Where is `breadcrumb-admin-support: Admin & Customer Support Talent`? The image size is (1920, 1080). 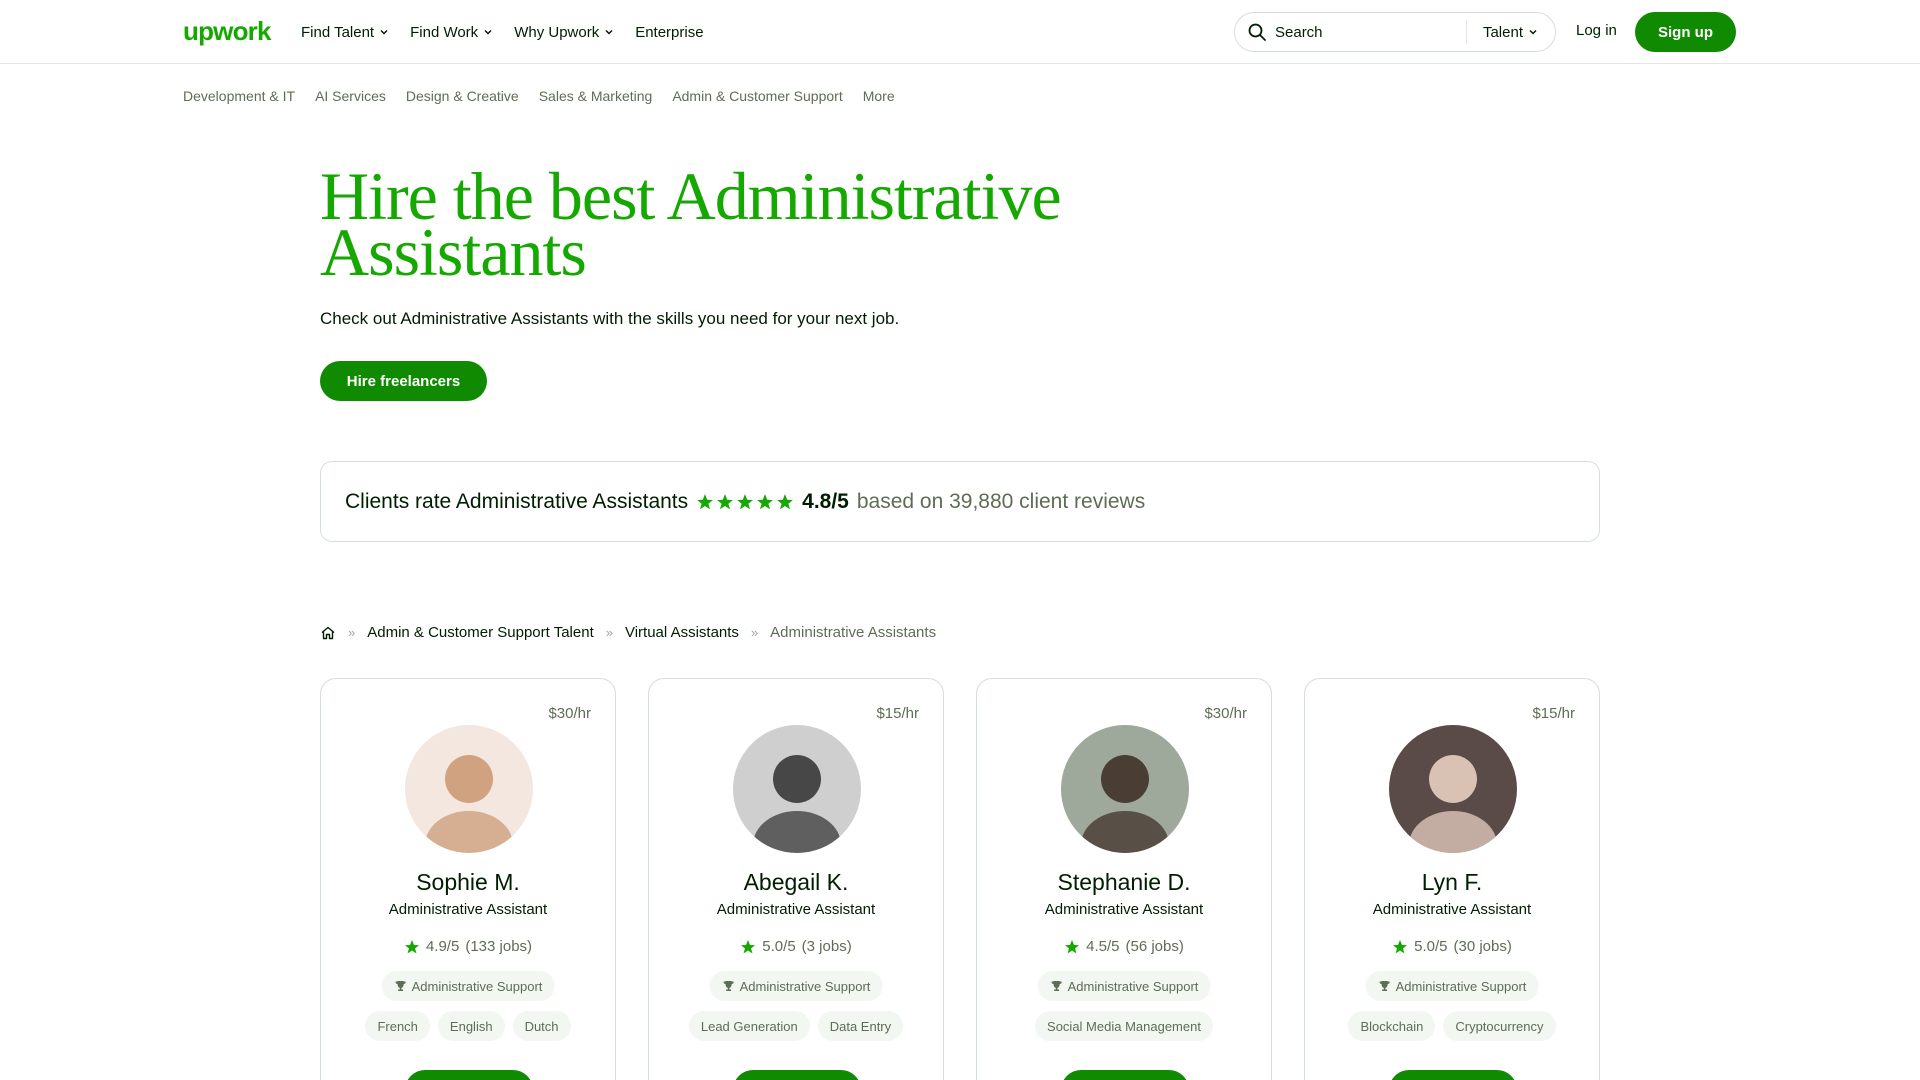
breadcrumb-admin-support: Admin & Customer Support Talent is located at coordinates (480, 632).